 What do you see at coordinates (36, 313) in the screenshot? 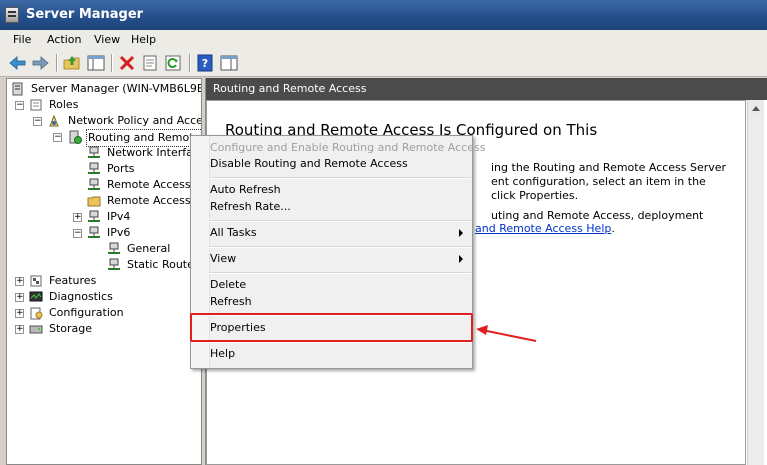
I see `configuration-icon` at bounding box center [36, 313].